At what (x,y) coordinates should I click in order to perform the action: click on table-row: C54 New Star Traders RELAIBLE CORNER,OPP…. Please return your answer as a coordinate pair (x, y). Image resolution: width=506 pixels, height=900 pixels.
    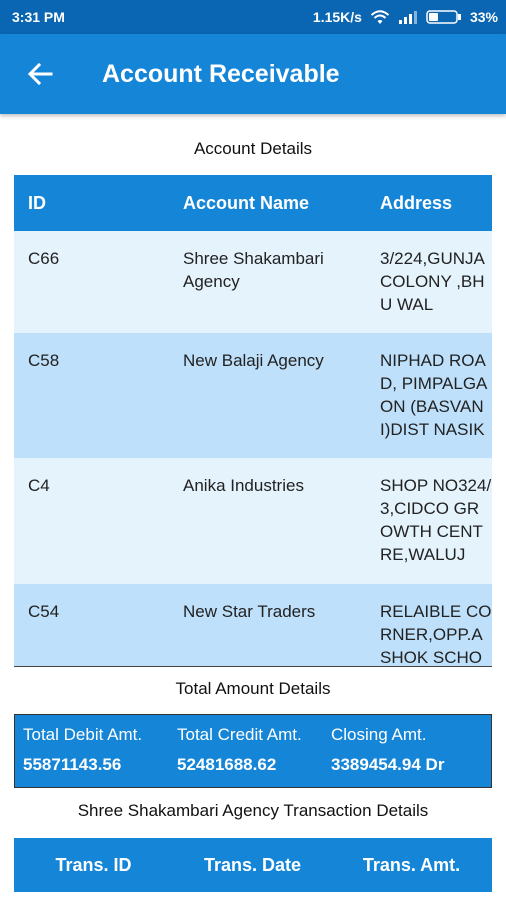
    Looking at the image, I should click on (253, 625).